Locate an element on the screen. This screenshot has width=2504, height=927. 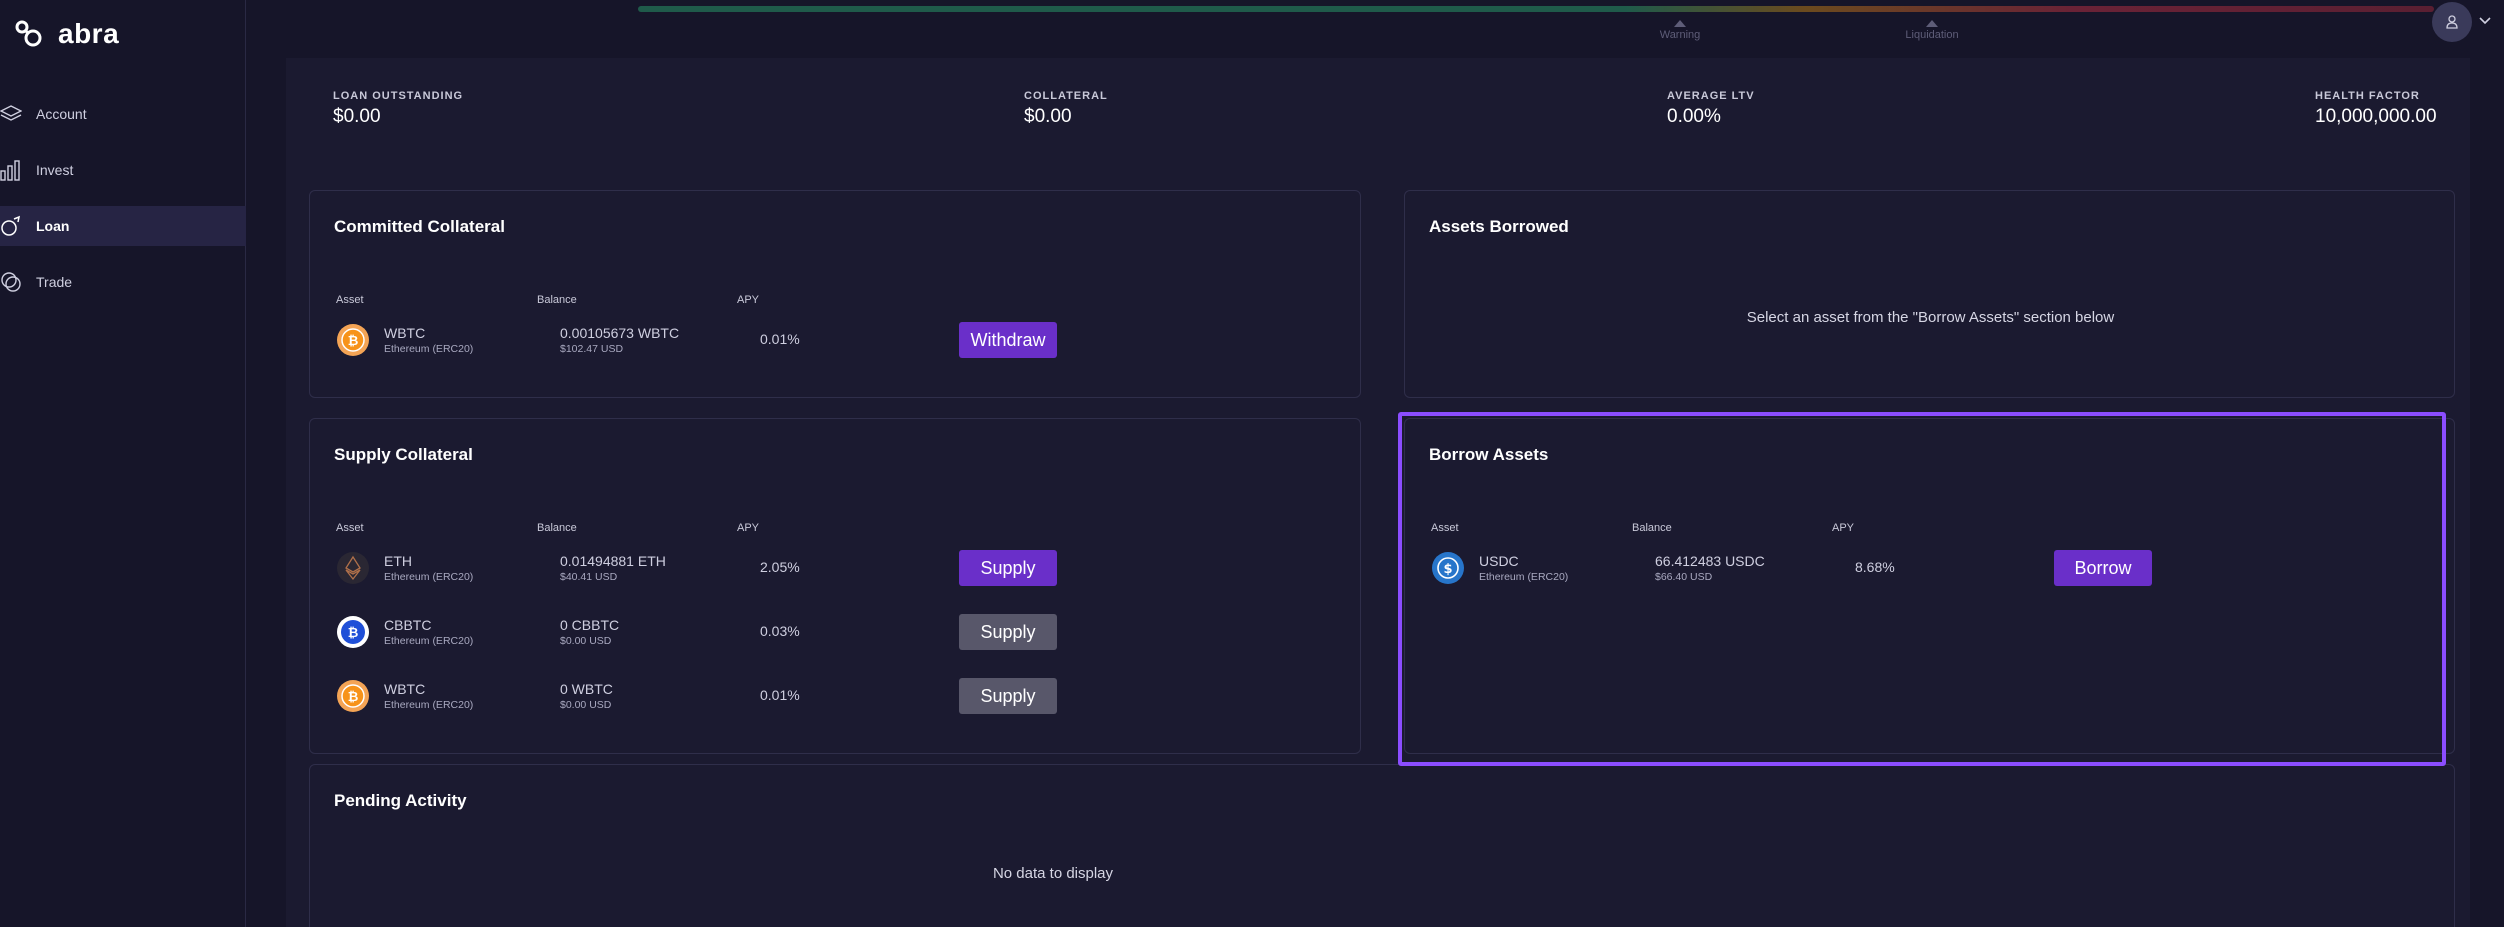
stat-value: 10,000,000.00 is located at coordinates (2376, 116).